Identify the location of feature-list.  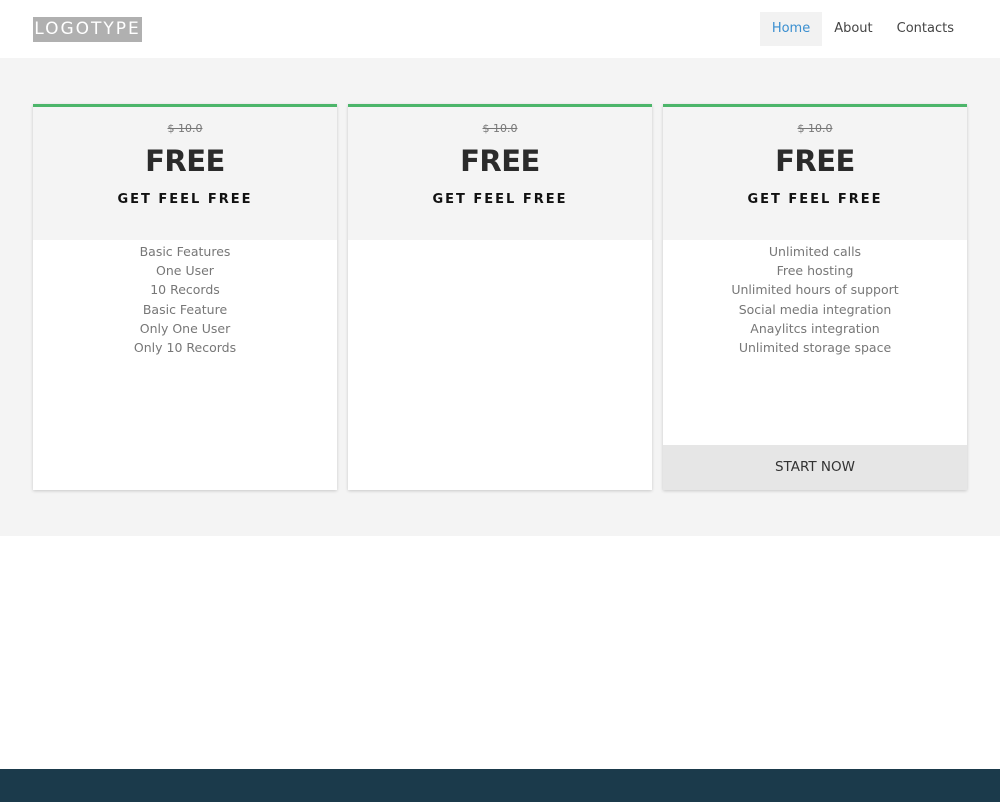
(500, 241).